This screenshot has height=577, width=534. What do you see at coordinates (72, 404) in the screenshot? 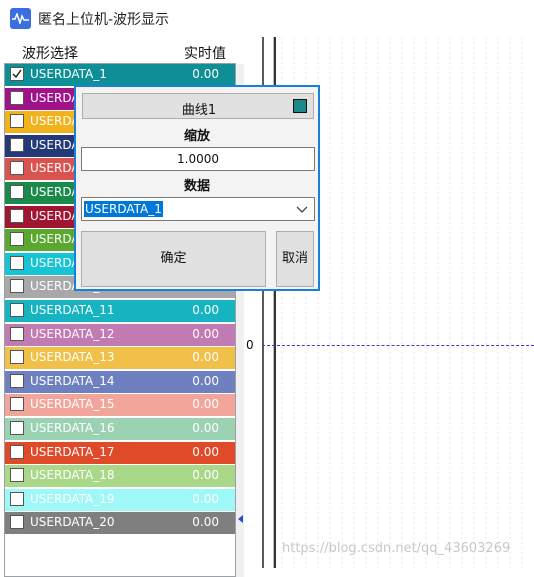
I see `channel-label: USERDATA_15` at bounding box center [72, 404].